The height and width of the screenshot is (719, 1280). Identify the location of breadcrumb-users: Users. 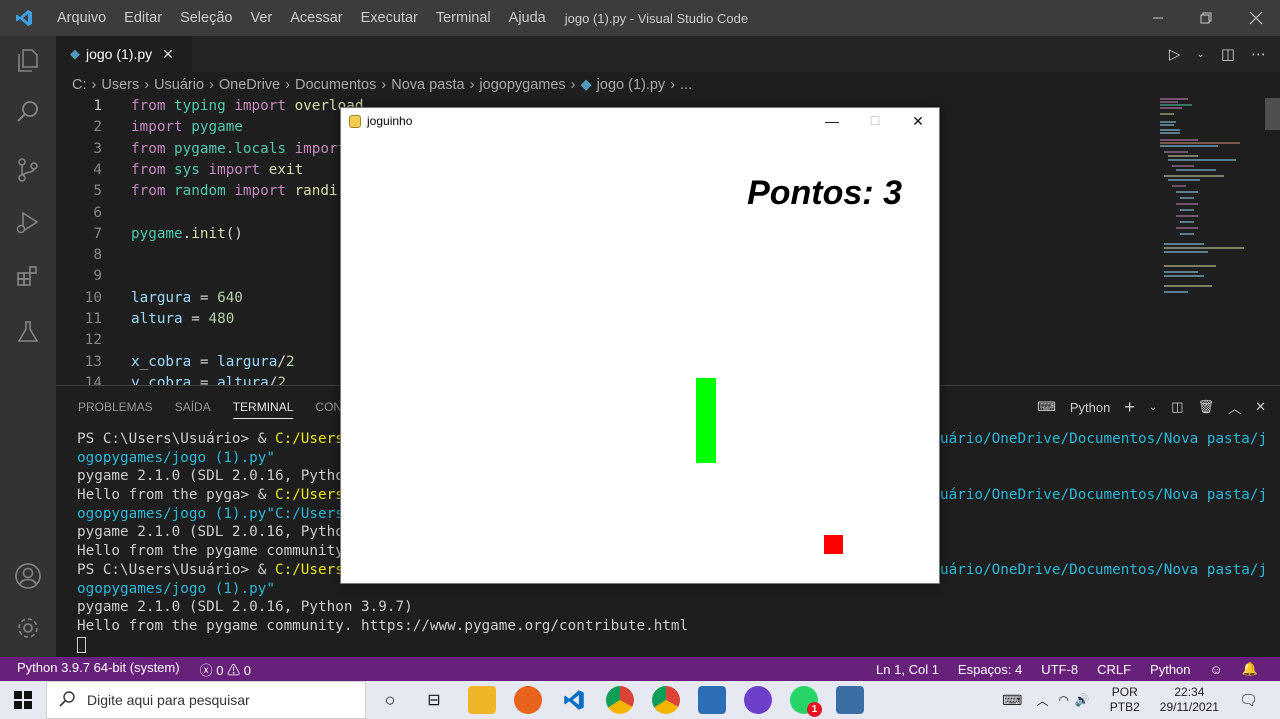
(120, 85).